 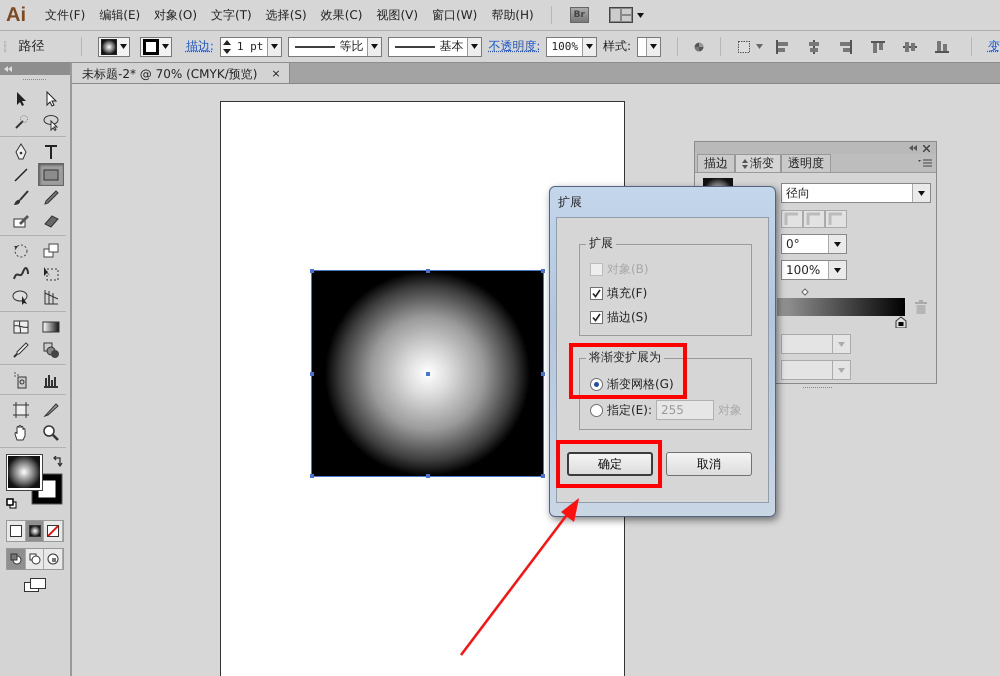 What do you see at coordinates (16, 15) in the screenshot?
I see `app-logo: Ai` at bounding box center [16, 15].